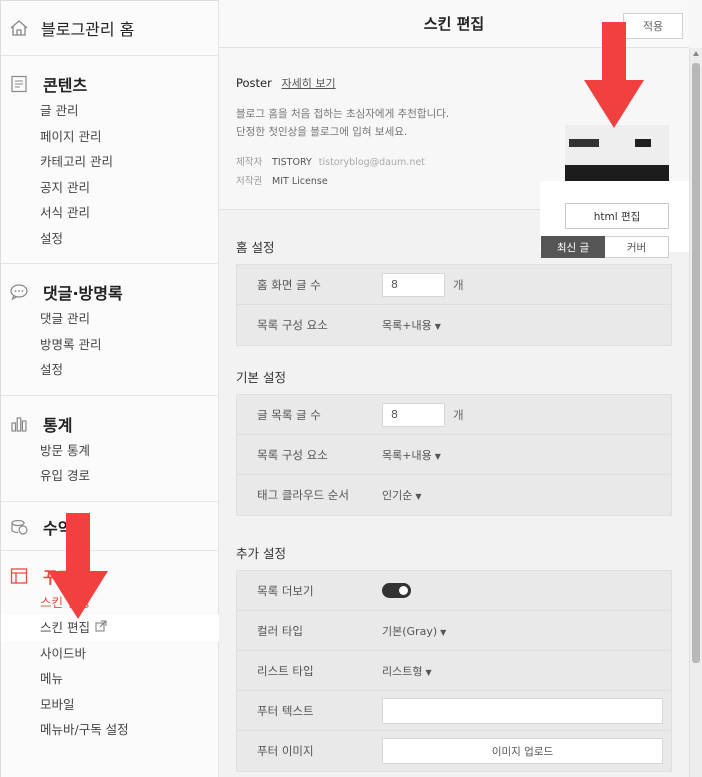 The width and height of the screenshot is (702, 777). I want to click on home-post-count-label: 홈 화면 글 수, so click(289, 284).